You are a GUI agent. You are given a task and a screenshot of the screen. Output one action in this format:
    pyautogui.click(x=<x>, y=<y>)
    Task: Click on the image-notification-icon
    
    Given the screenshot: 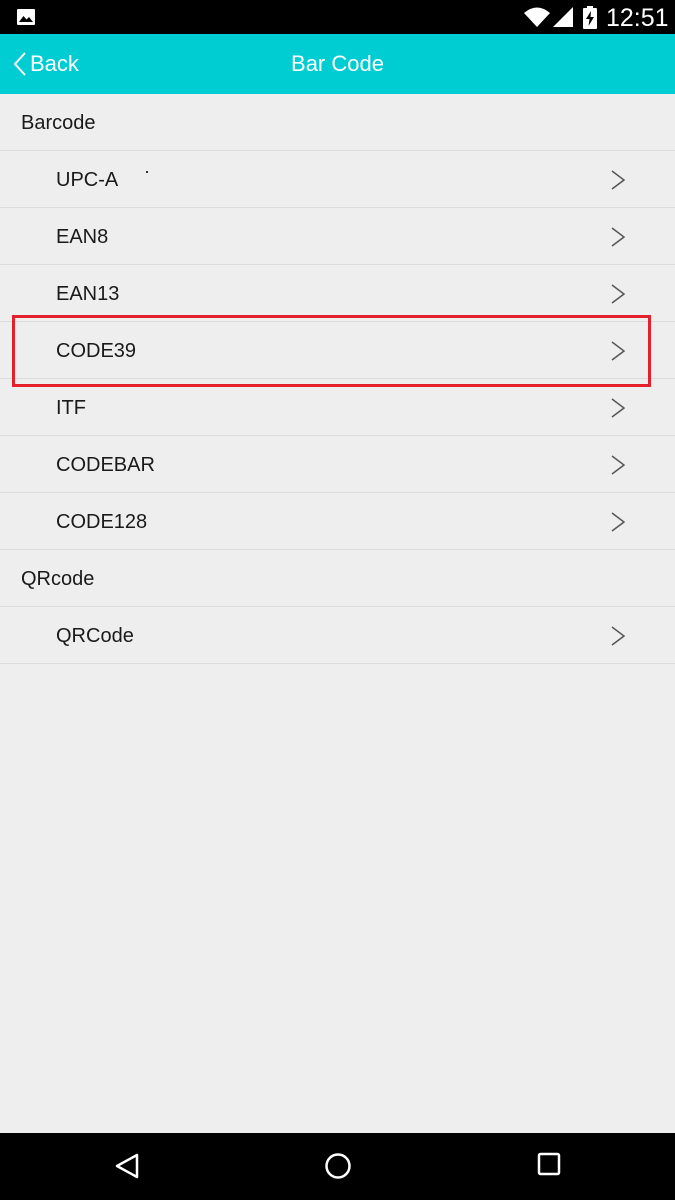 What is the action you would take?
    pyautogui.click(x=26, y=17)
    